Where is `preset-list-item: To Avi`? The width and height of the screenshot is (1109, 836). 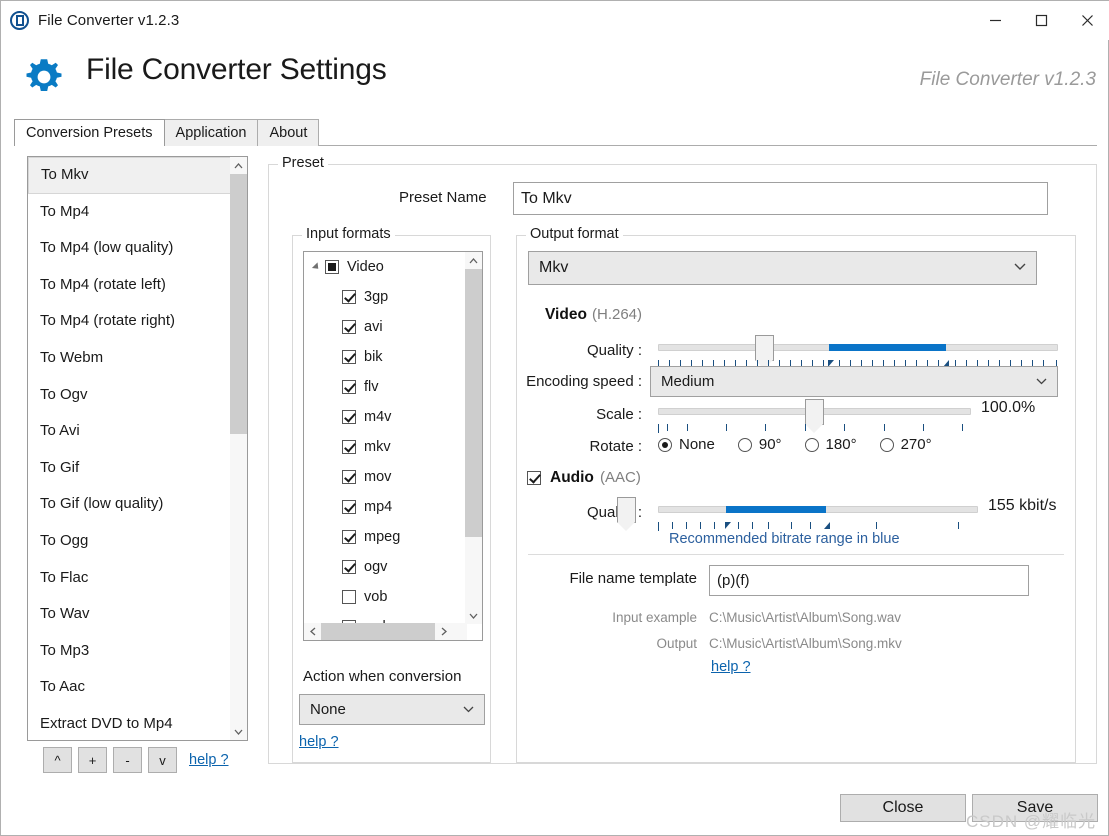 preset-list-item: To Avi is located at coordinates (137, 431).